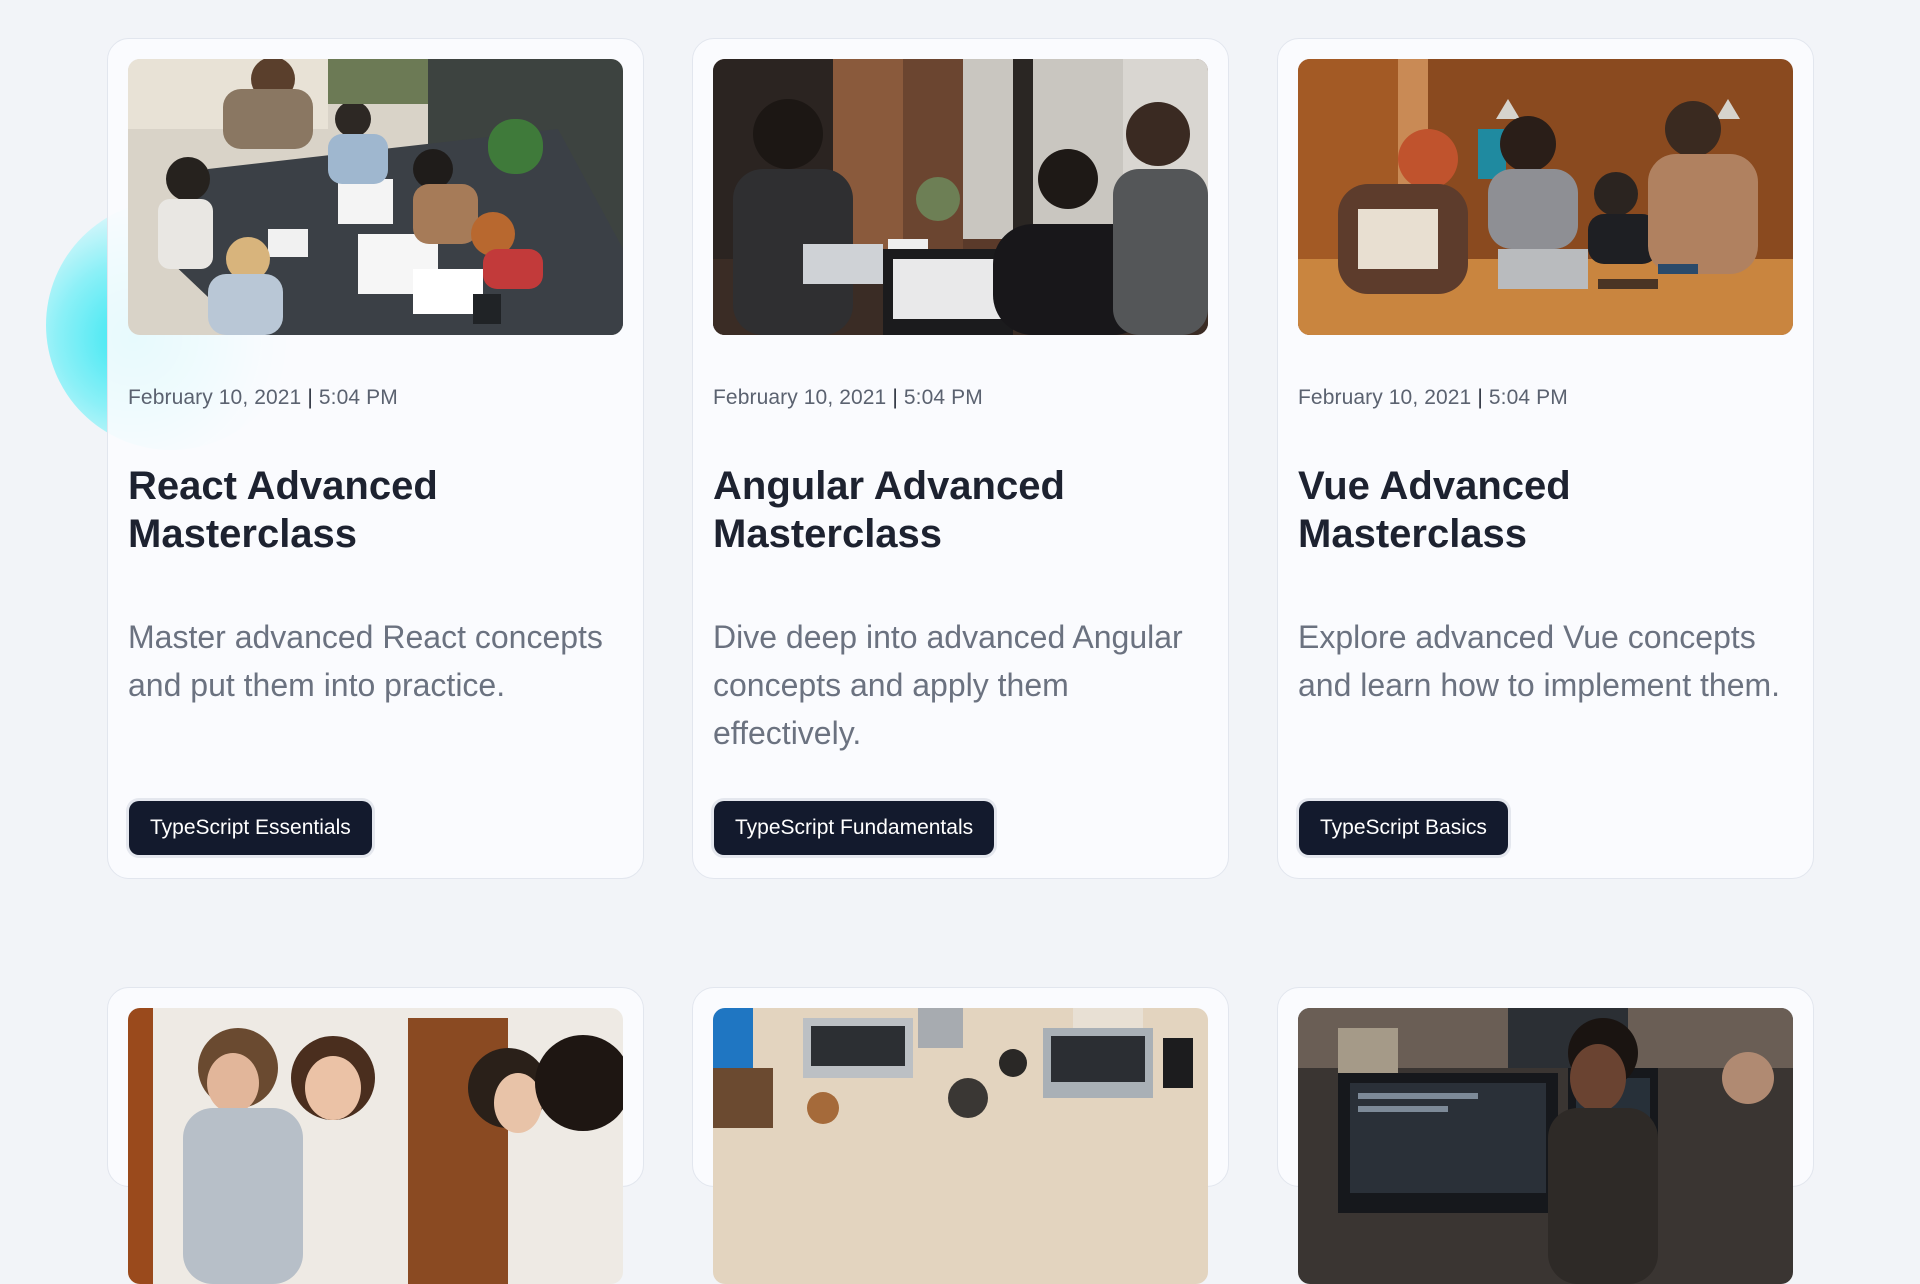 The image size is (1920, 1284). What do you see at coordinates (283, 486) in the screenshot?
I see `course-title-line: React Advanced` at bounding box center [283, 486].